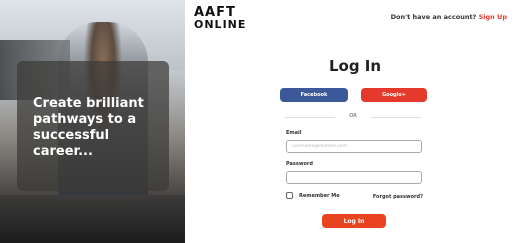 This screenshot has width=524, height=243. Describe the element at coordinates (354, 177) in the screenshot. I see `password-field` at that location.